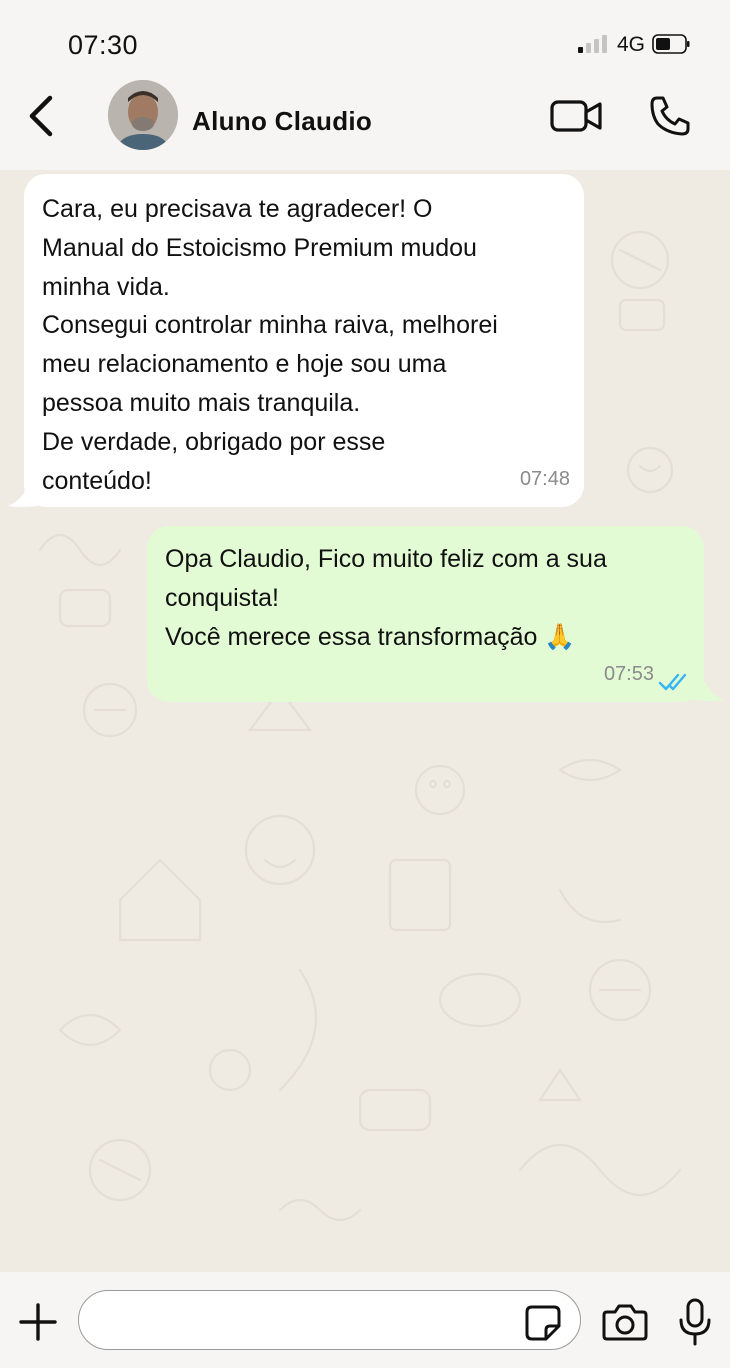  What do you see at coordinates (631, 44) in the screenshot?
I see `network-type: 4G` at bounding box center [631, 44].